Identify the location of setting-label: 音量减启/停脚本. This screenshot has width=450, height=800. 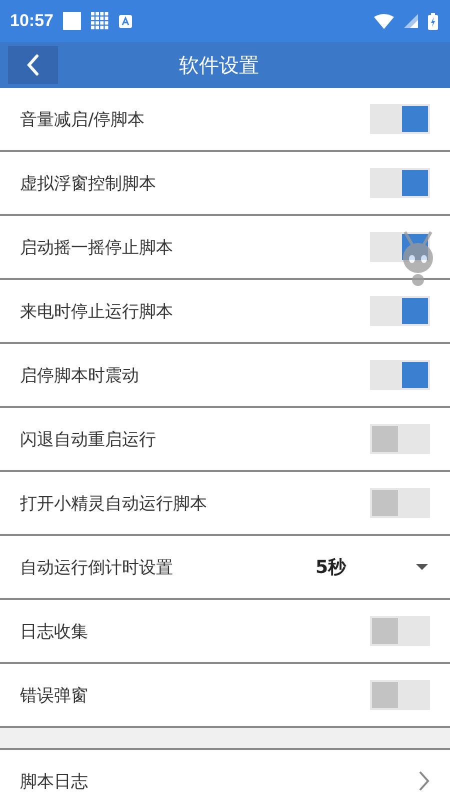
(83, 119).